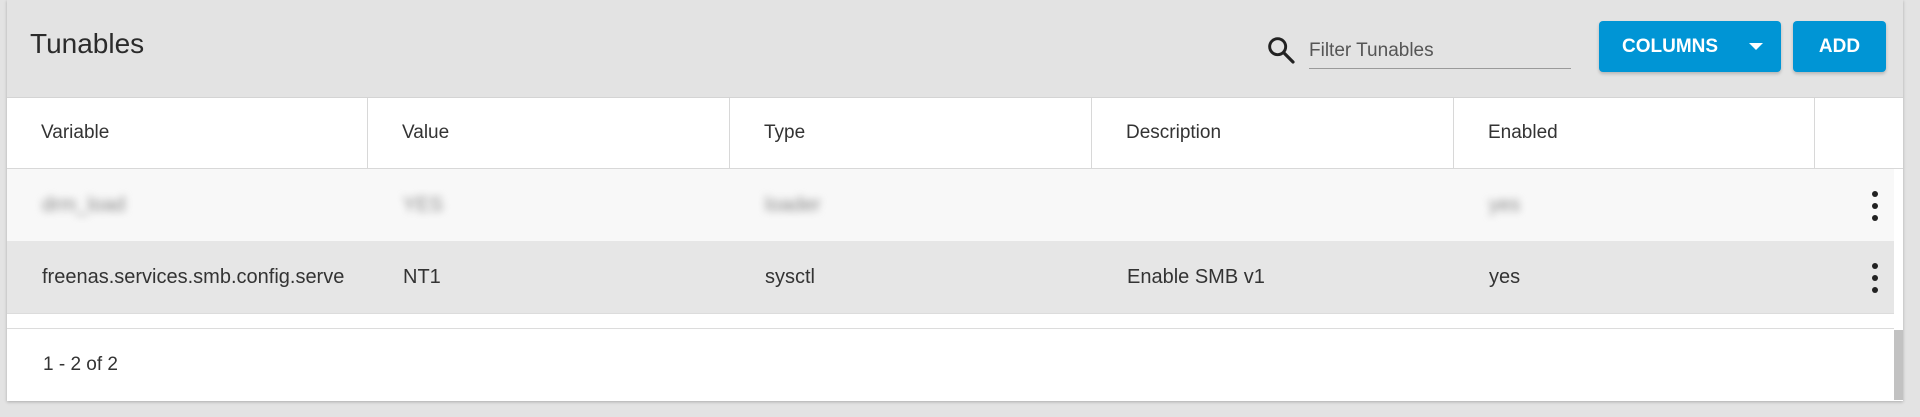 This screenshot has height=417, width=1920. I want to click on cell-description: Enable SMB v1, so click(1196, 277).